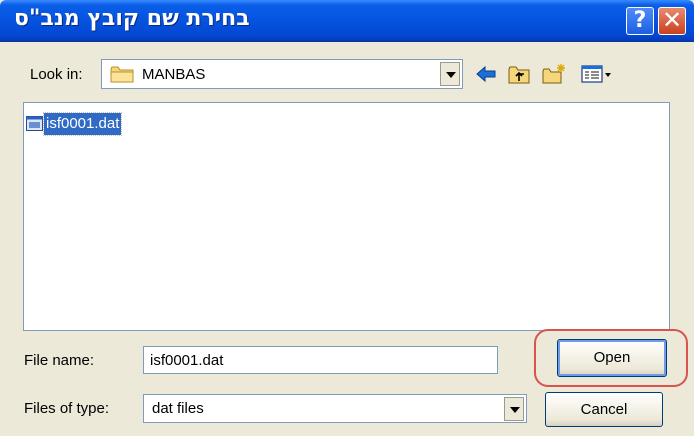  I want to click on dat-file-icon, so click(34, 123).